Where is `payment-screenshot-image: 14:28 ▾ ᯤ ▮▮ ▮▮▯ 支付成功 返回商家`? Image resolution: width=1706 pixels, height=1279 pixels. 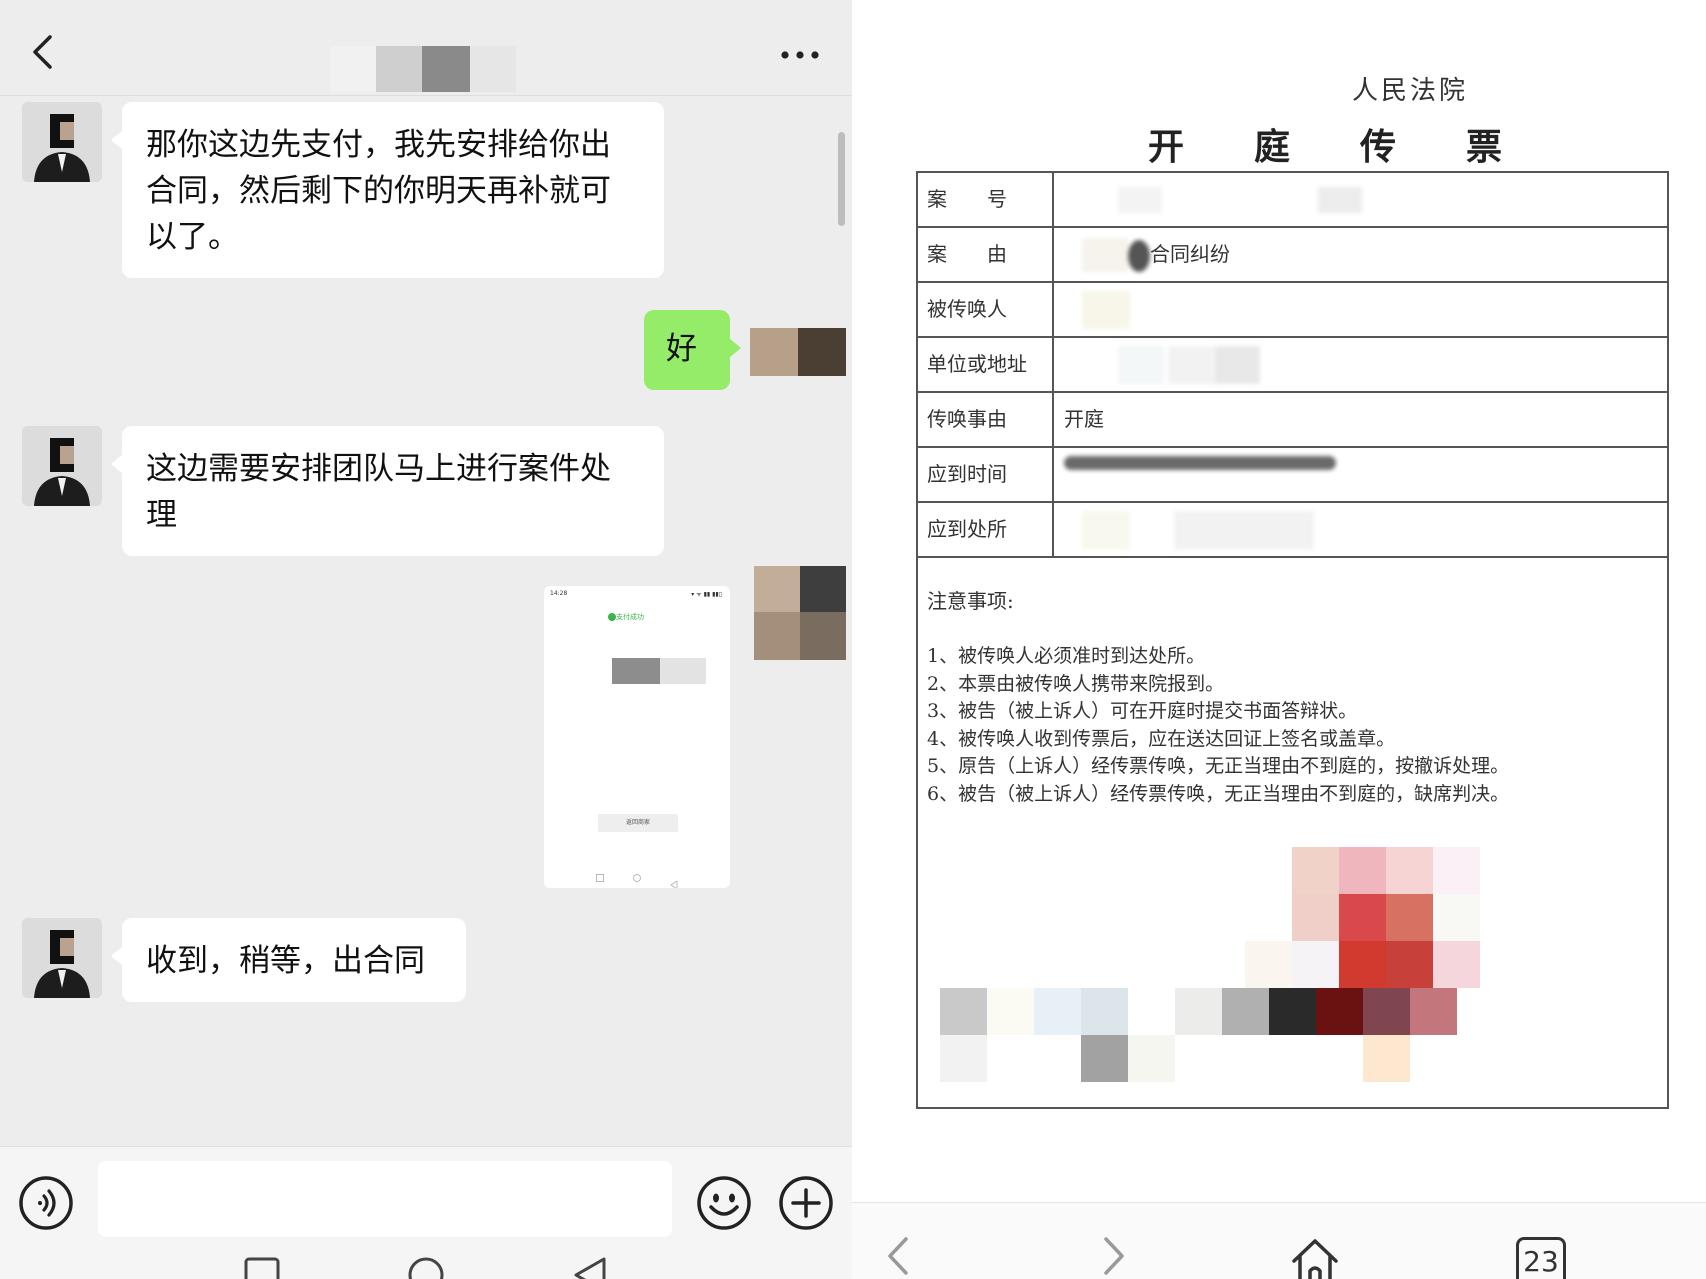 payment-screenshot-image: 14:28 ▾ ᯤ ▮▮ ▮▮▯ 支付成功 返回商家 is located at coordinates (637, 737).